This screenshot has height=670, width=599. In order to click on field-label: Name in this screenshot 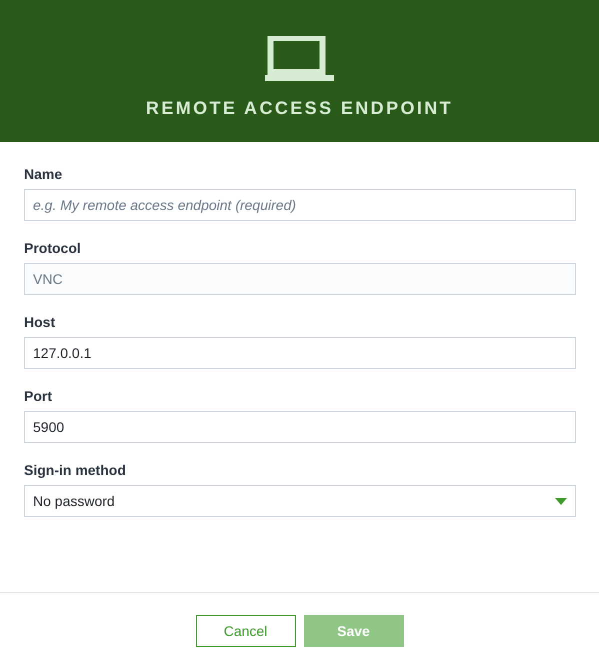, I will do `click(44, 174)`.